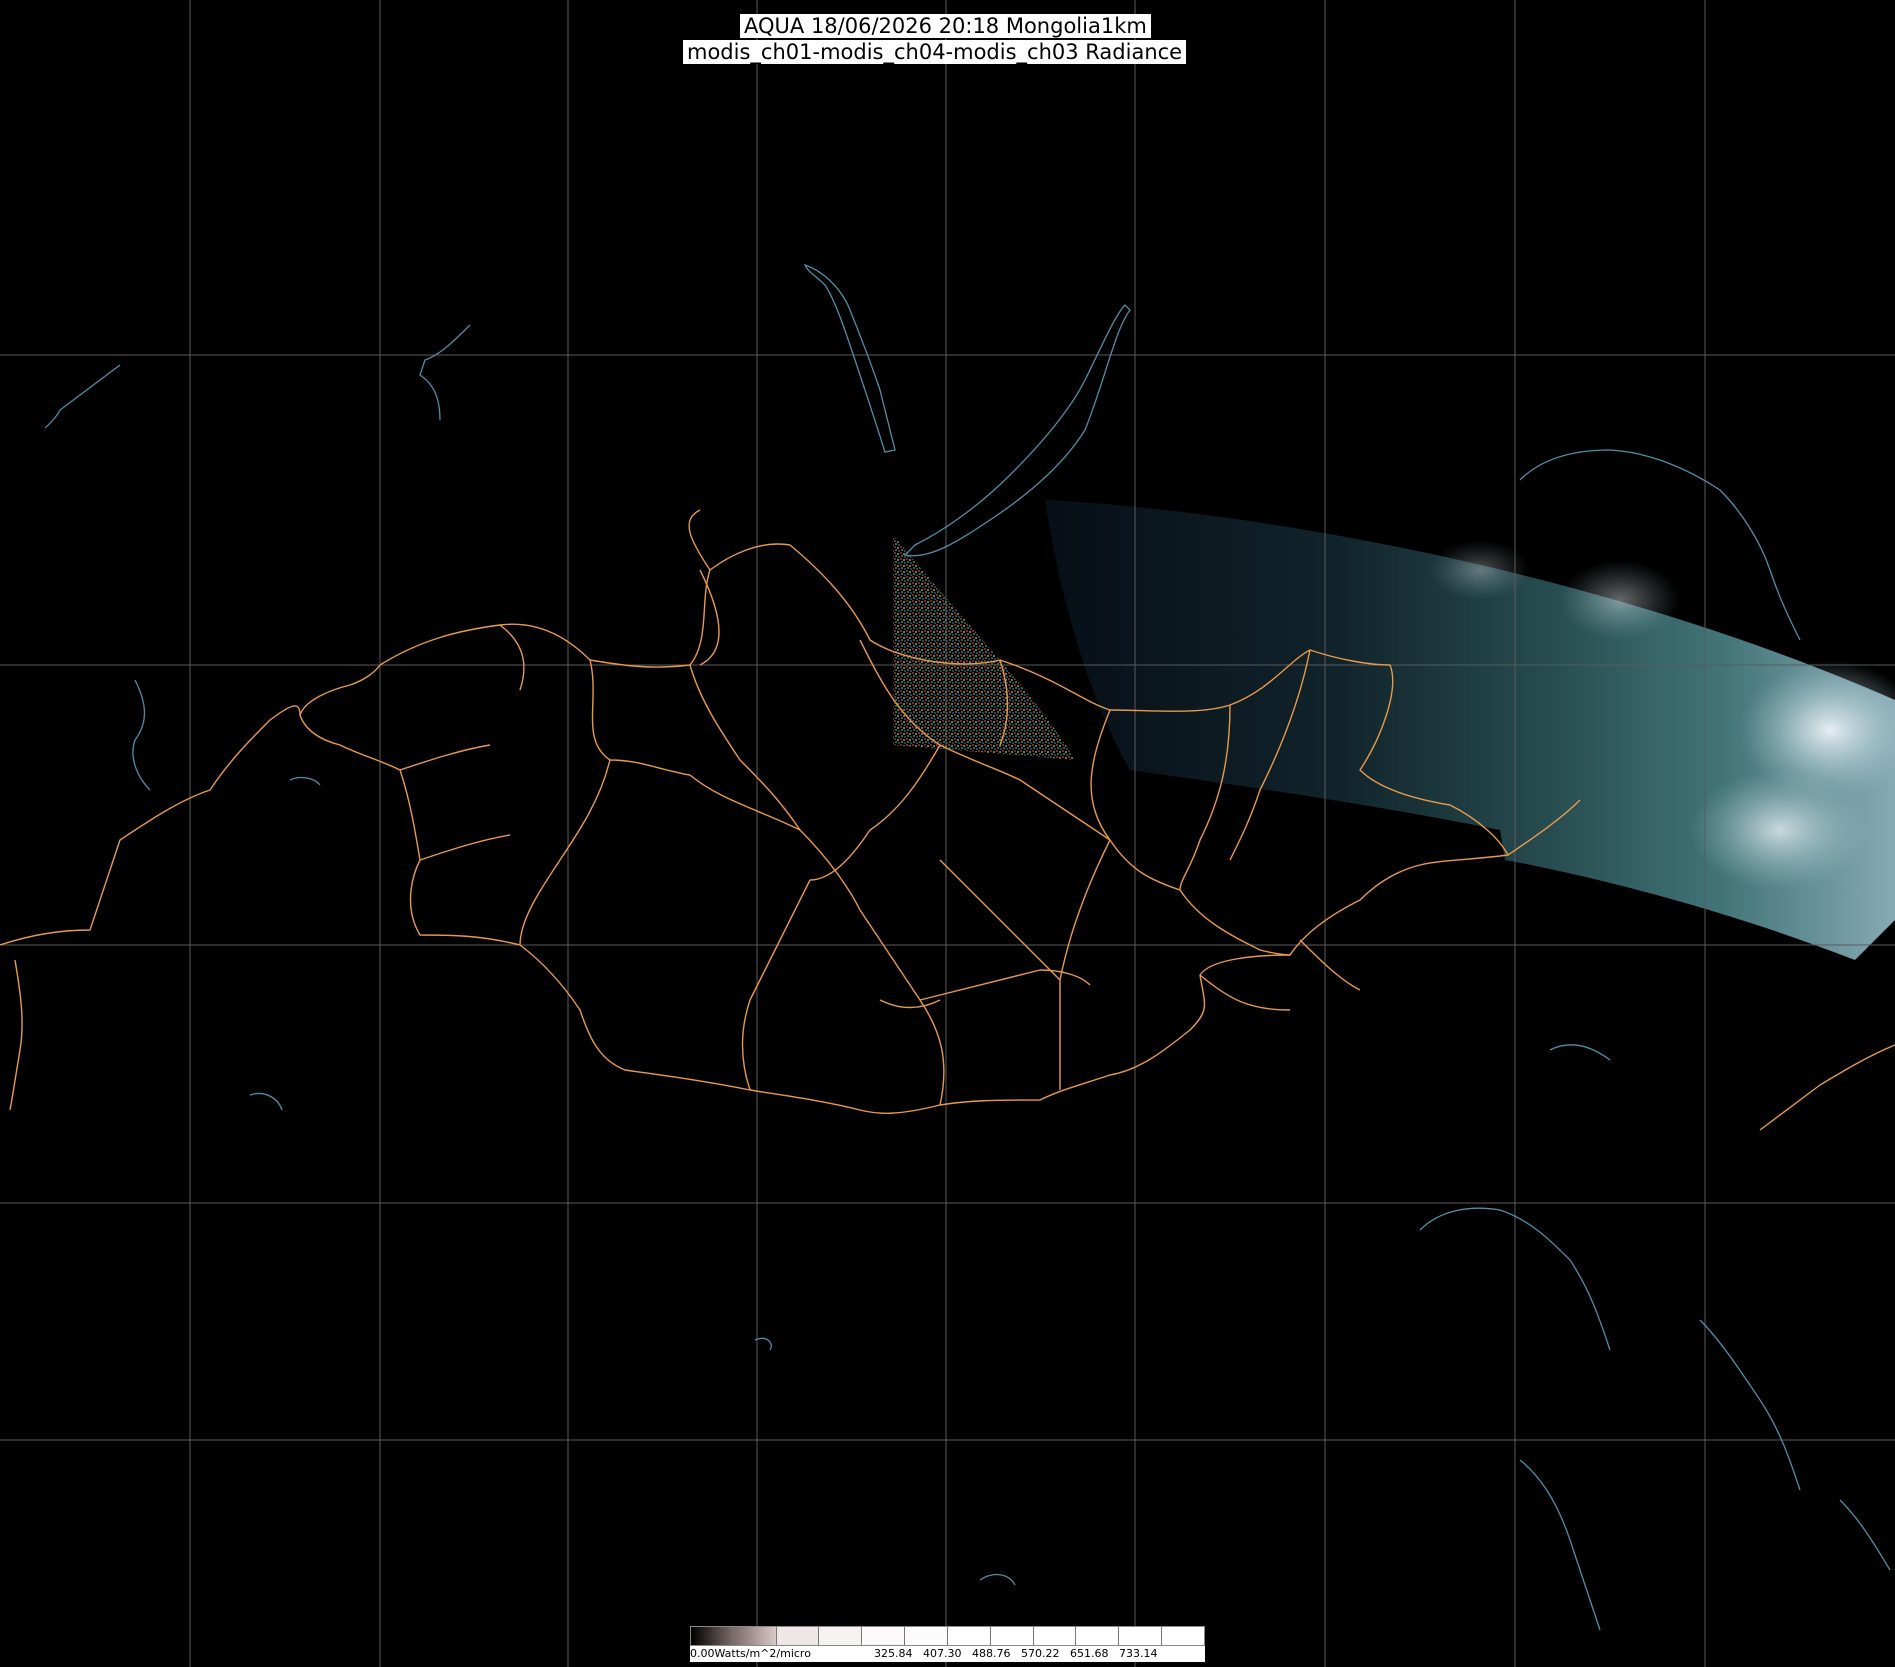 The height and width of the screenshot is (1667, 1895). Describe the element at coordinates (893, 1653) in the screenshot. I see `scale-tick-label: 325.84` at that location.